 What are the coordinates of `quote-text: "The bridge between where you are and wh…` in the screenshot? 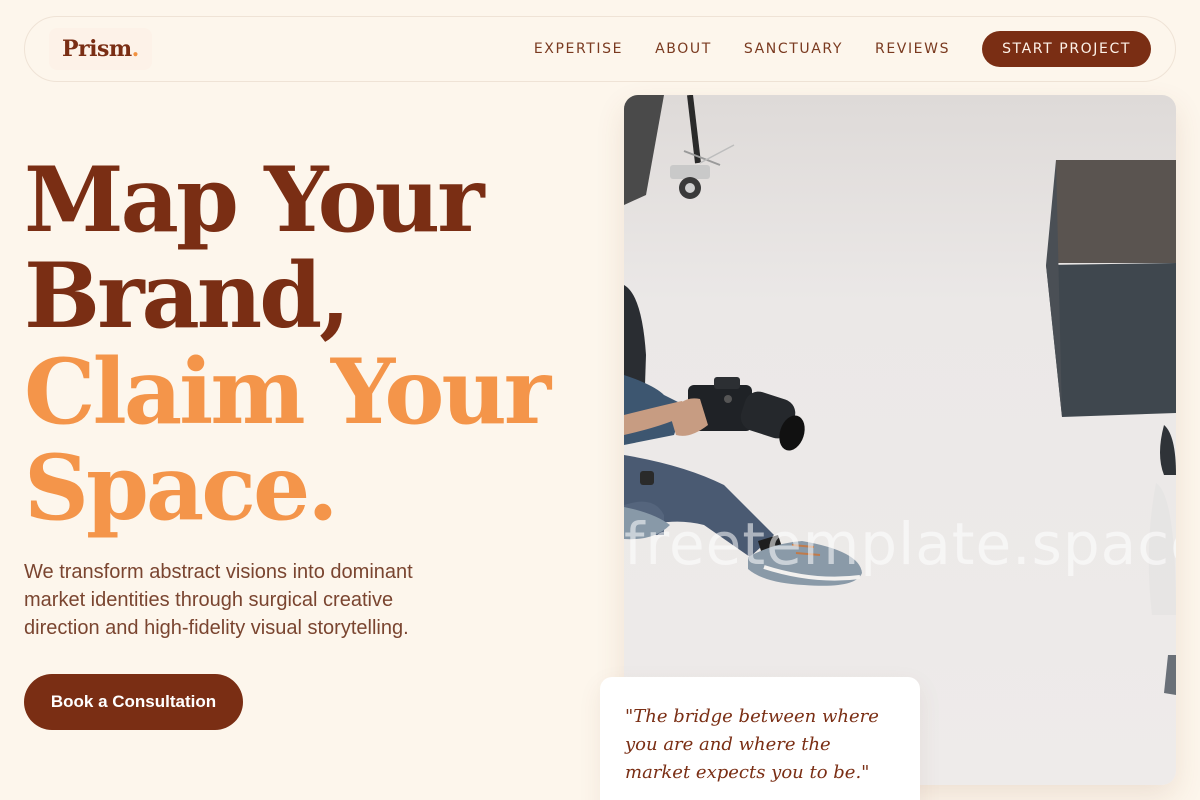 It's located at (752, 744).